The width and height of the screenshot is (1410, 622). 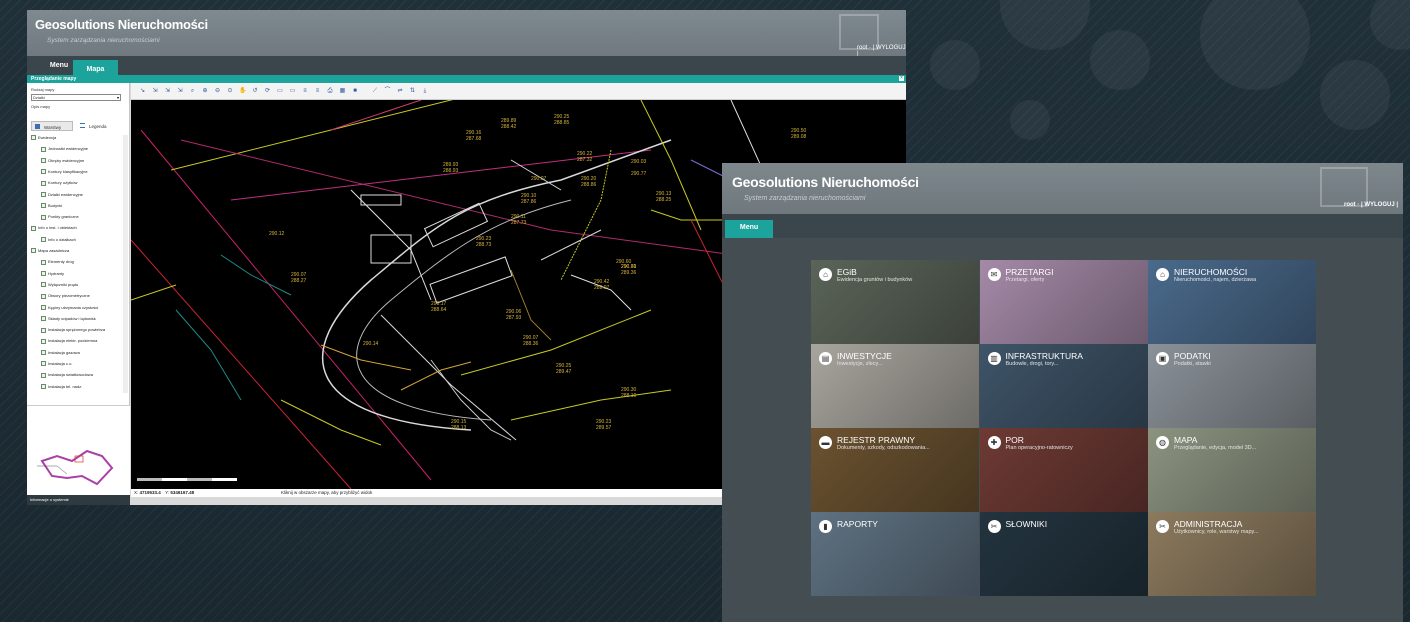 I want to click on refresh-icon: ⟳, so click(x=267, y=91).